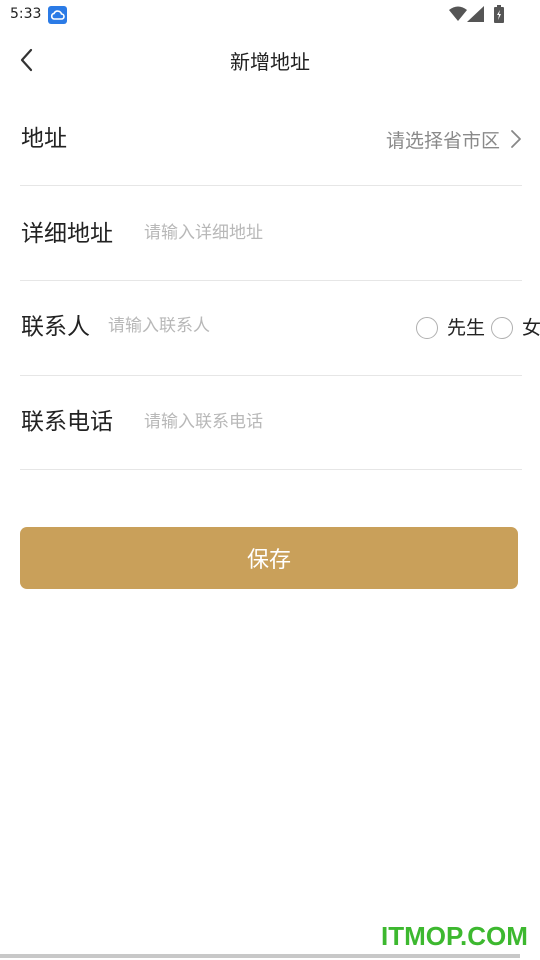 The height and width of the screenshot is (960, 540). I want to click on signal-icon, so click(476, 16).